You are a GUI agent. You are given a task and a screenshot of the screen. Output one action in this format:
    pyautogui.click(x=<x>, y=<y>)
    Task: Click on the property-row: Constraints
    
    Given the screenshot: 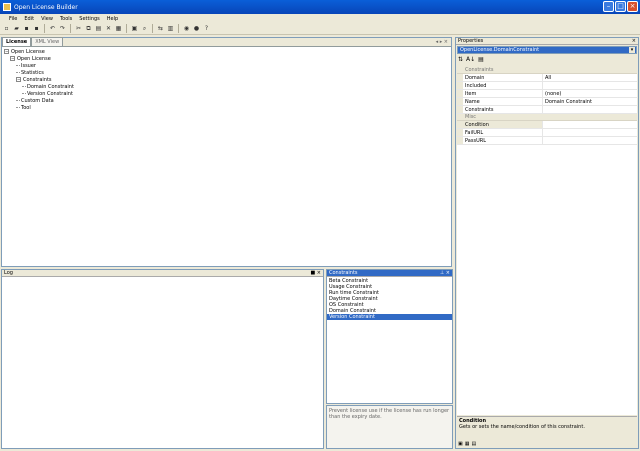 What is the action you would take?
    pyautogui.click(x=547, y=110)
    